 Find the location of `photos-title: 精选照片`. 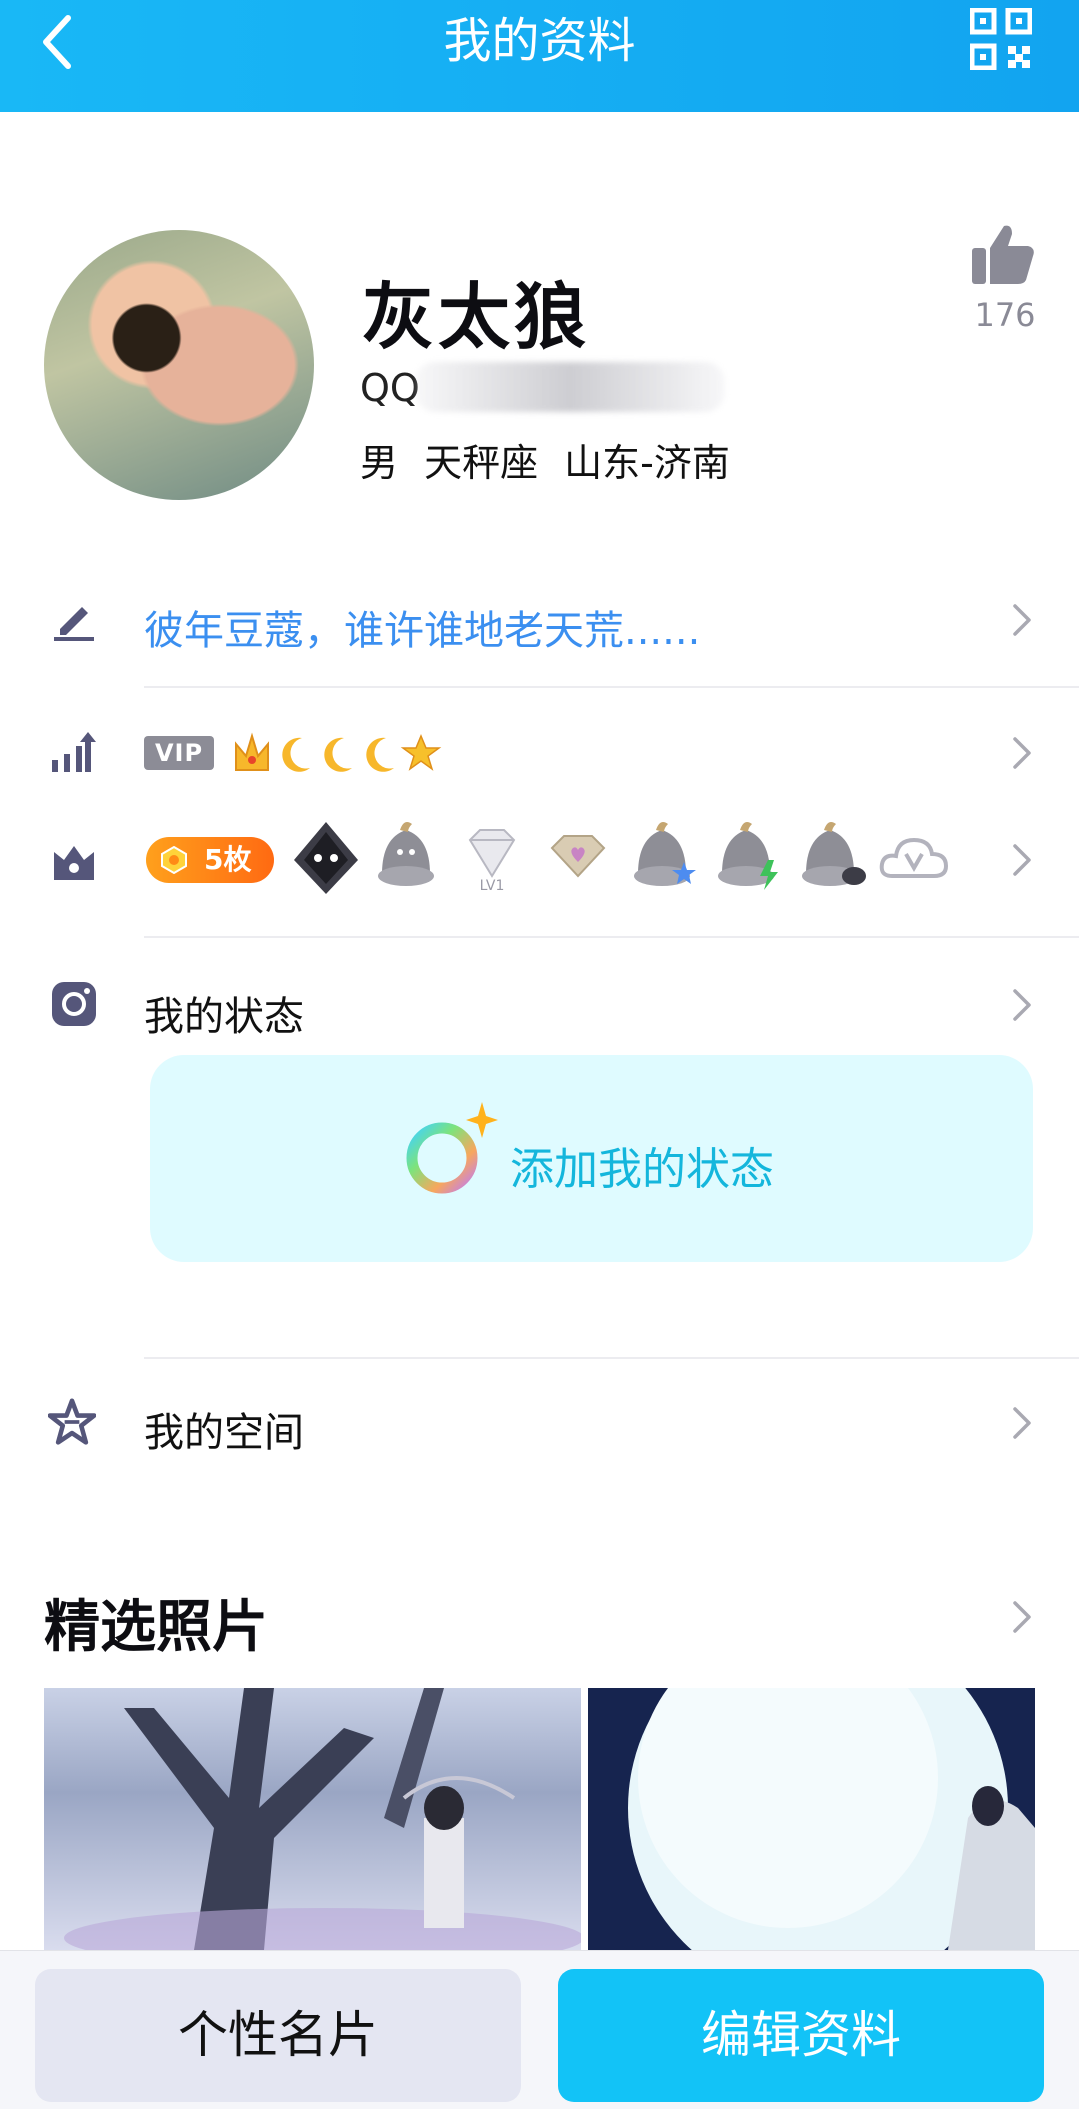

photos-title: 精选照片 is located at coordinates (156, 1622).